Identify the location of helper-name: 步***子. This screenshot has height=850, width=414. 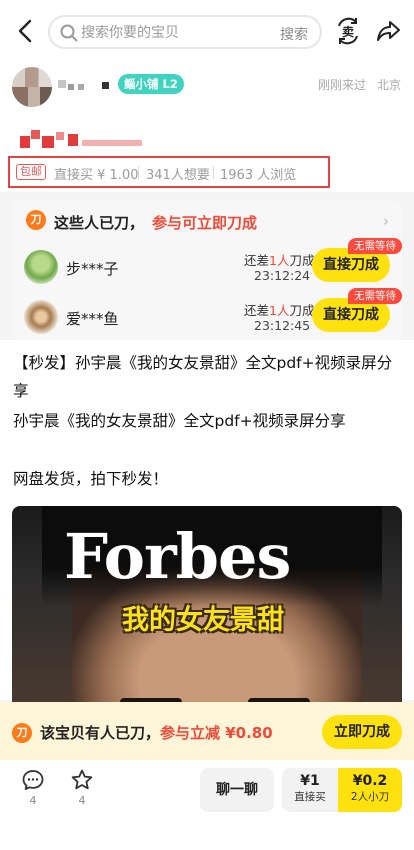
(92, 269).